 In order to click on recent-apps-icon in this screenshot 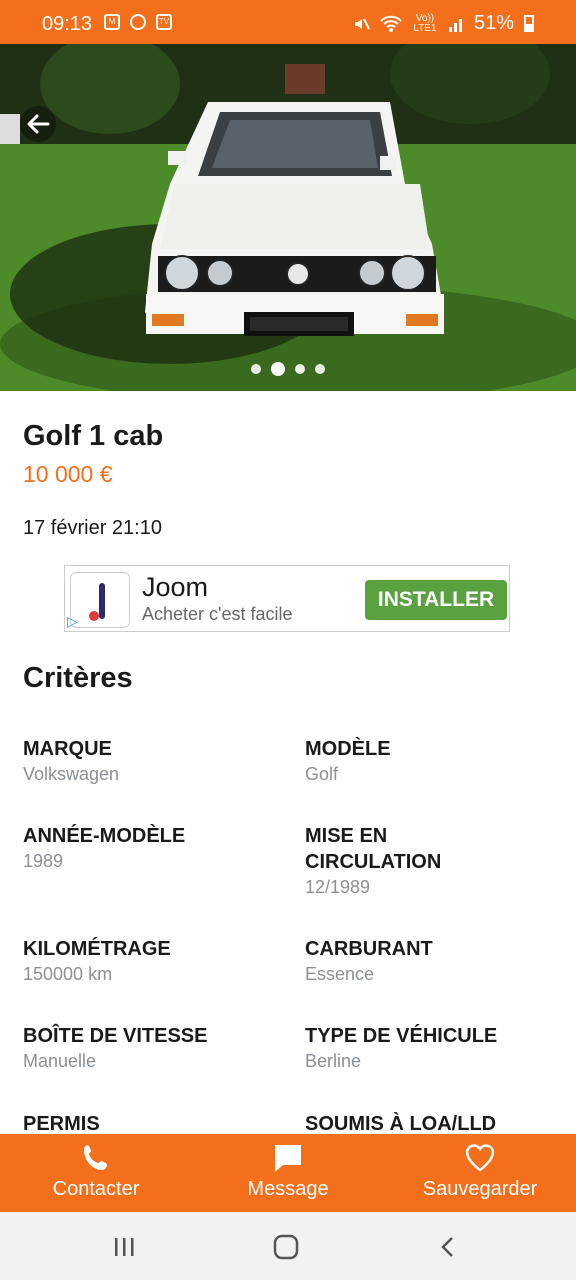, I will do `click(124, 1247)`.